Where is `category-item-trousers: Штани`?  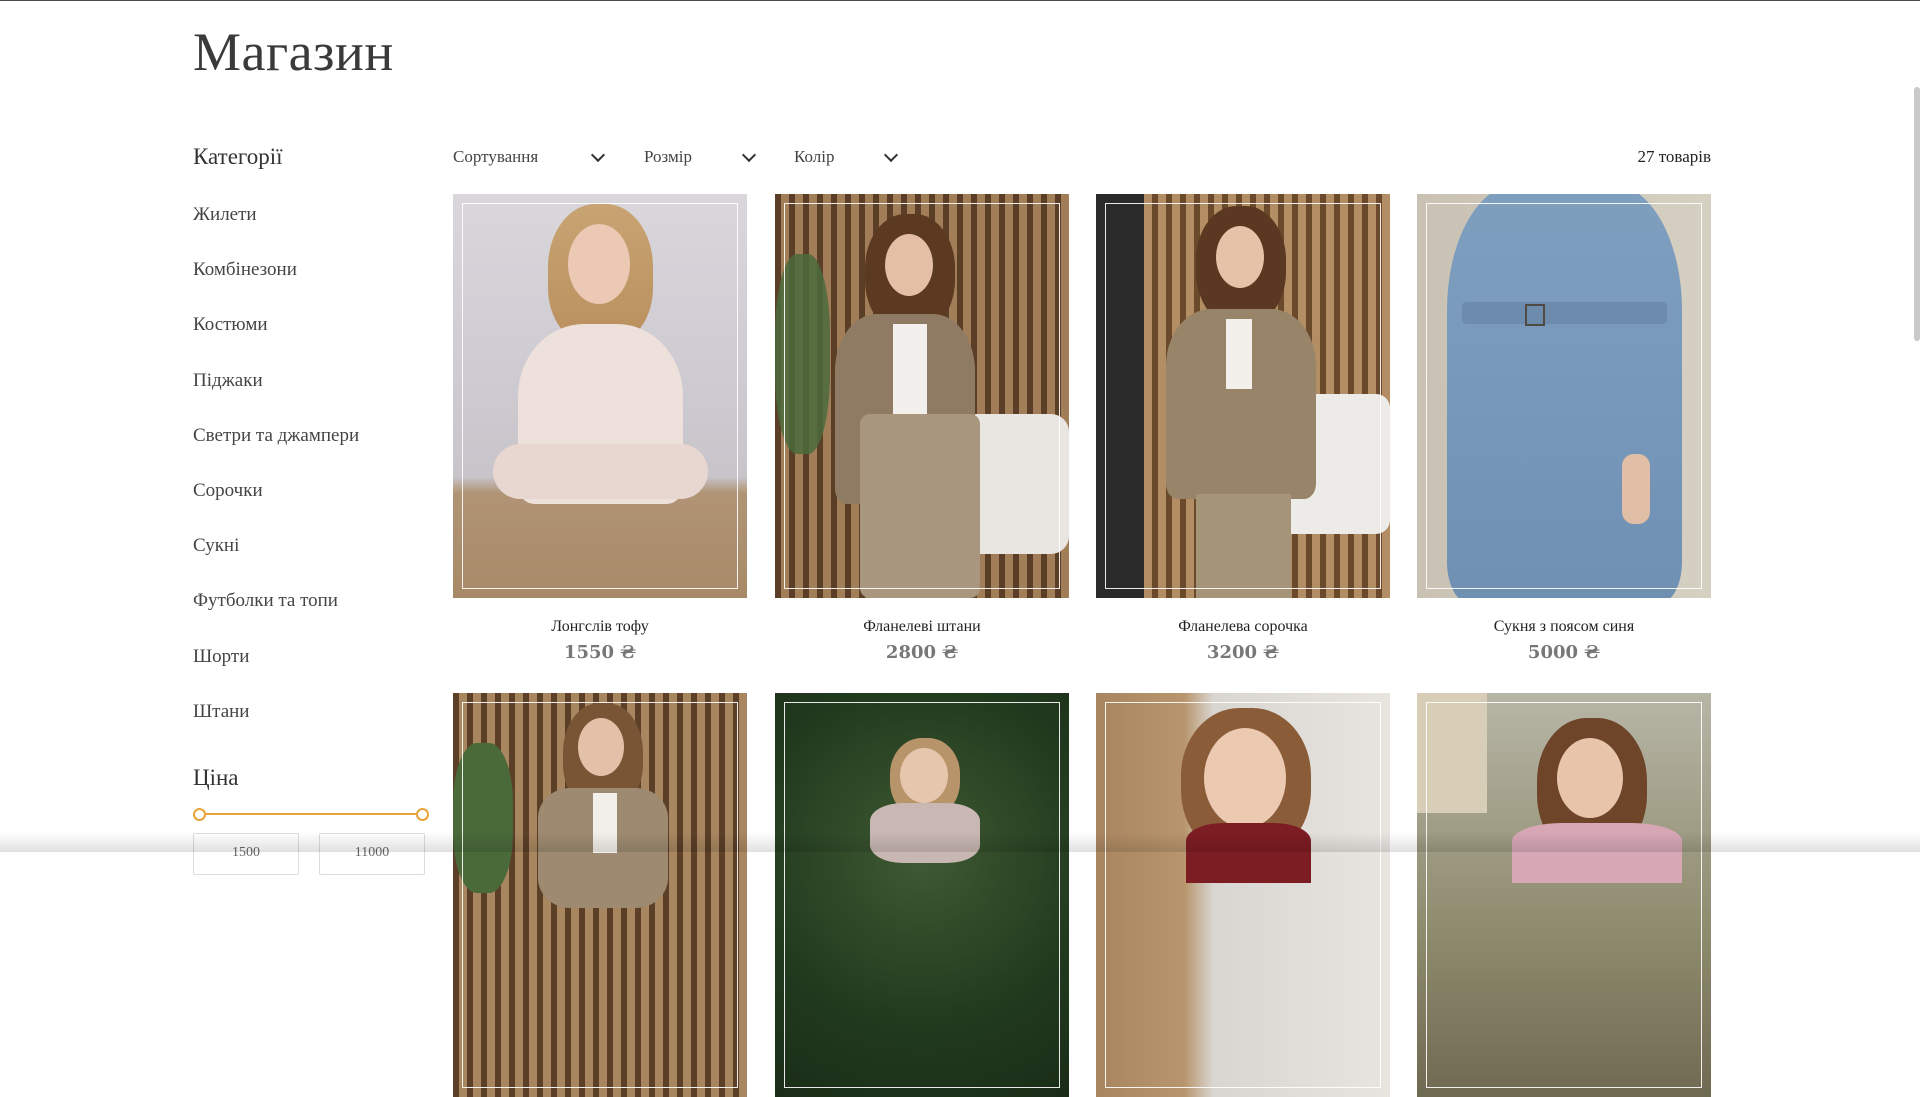 category-item-trousers: Штани is located at coordinates (276, 728).